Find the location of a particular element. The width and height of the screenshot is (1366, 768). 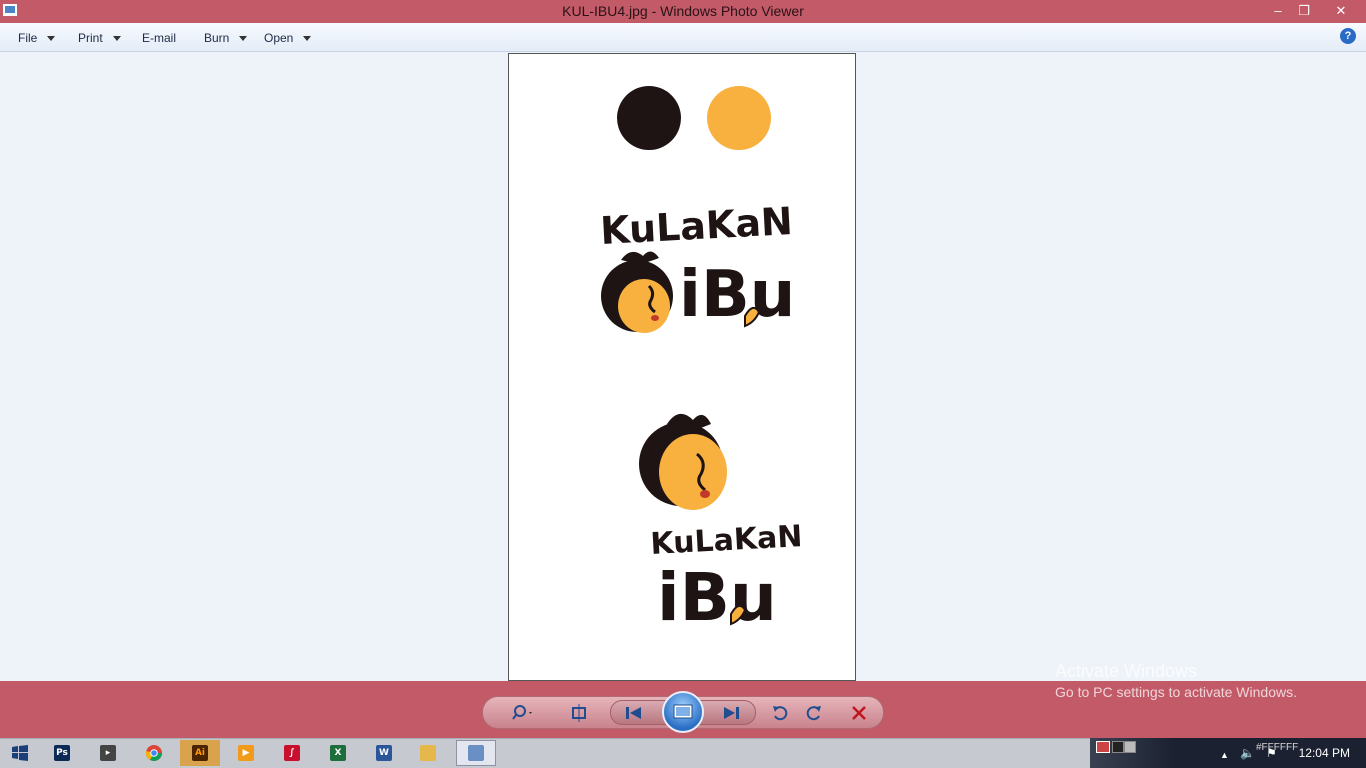

activation-heading: Activate Windows is located at coordinates (1126, 671).